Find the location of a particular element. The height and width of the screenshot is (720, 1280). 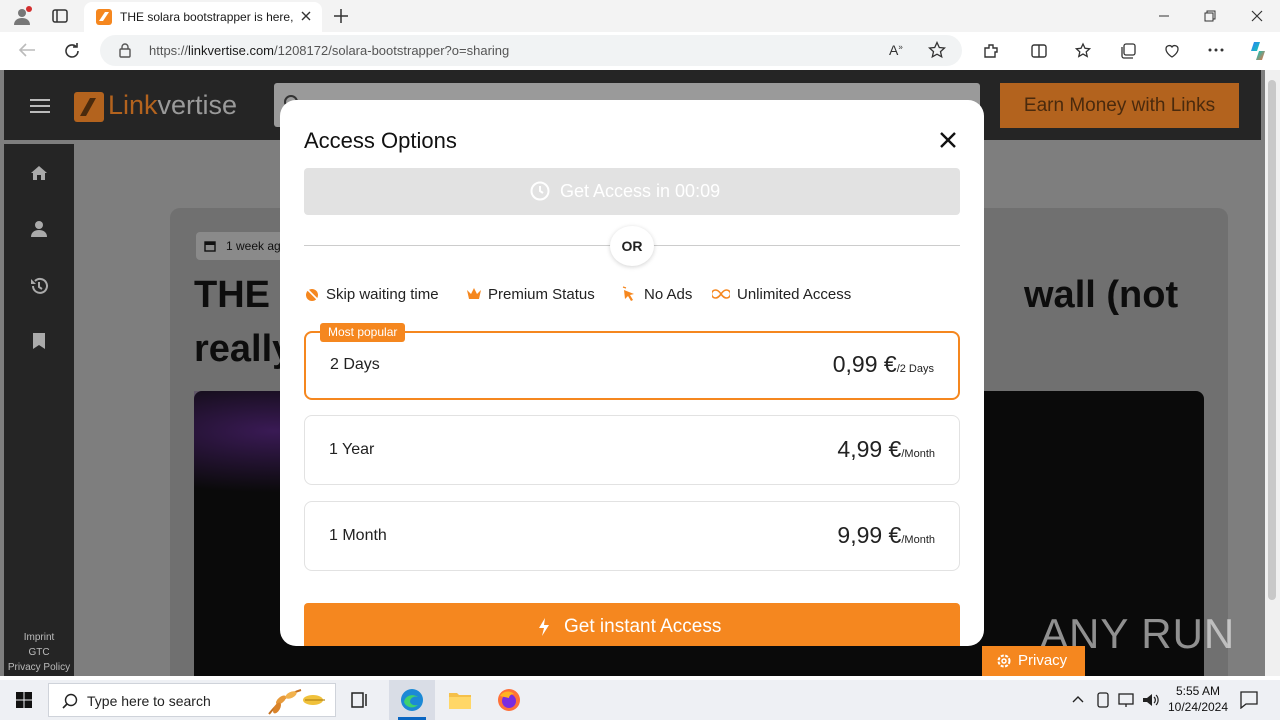

tab-actions-icon is located at coordinates (60, 16).